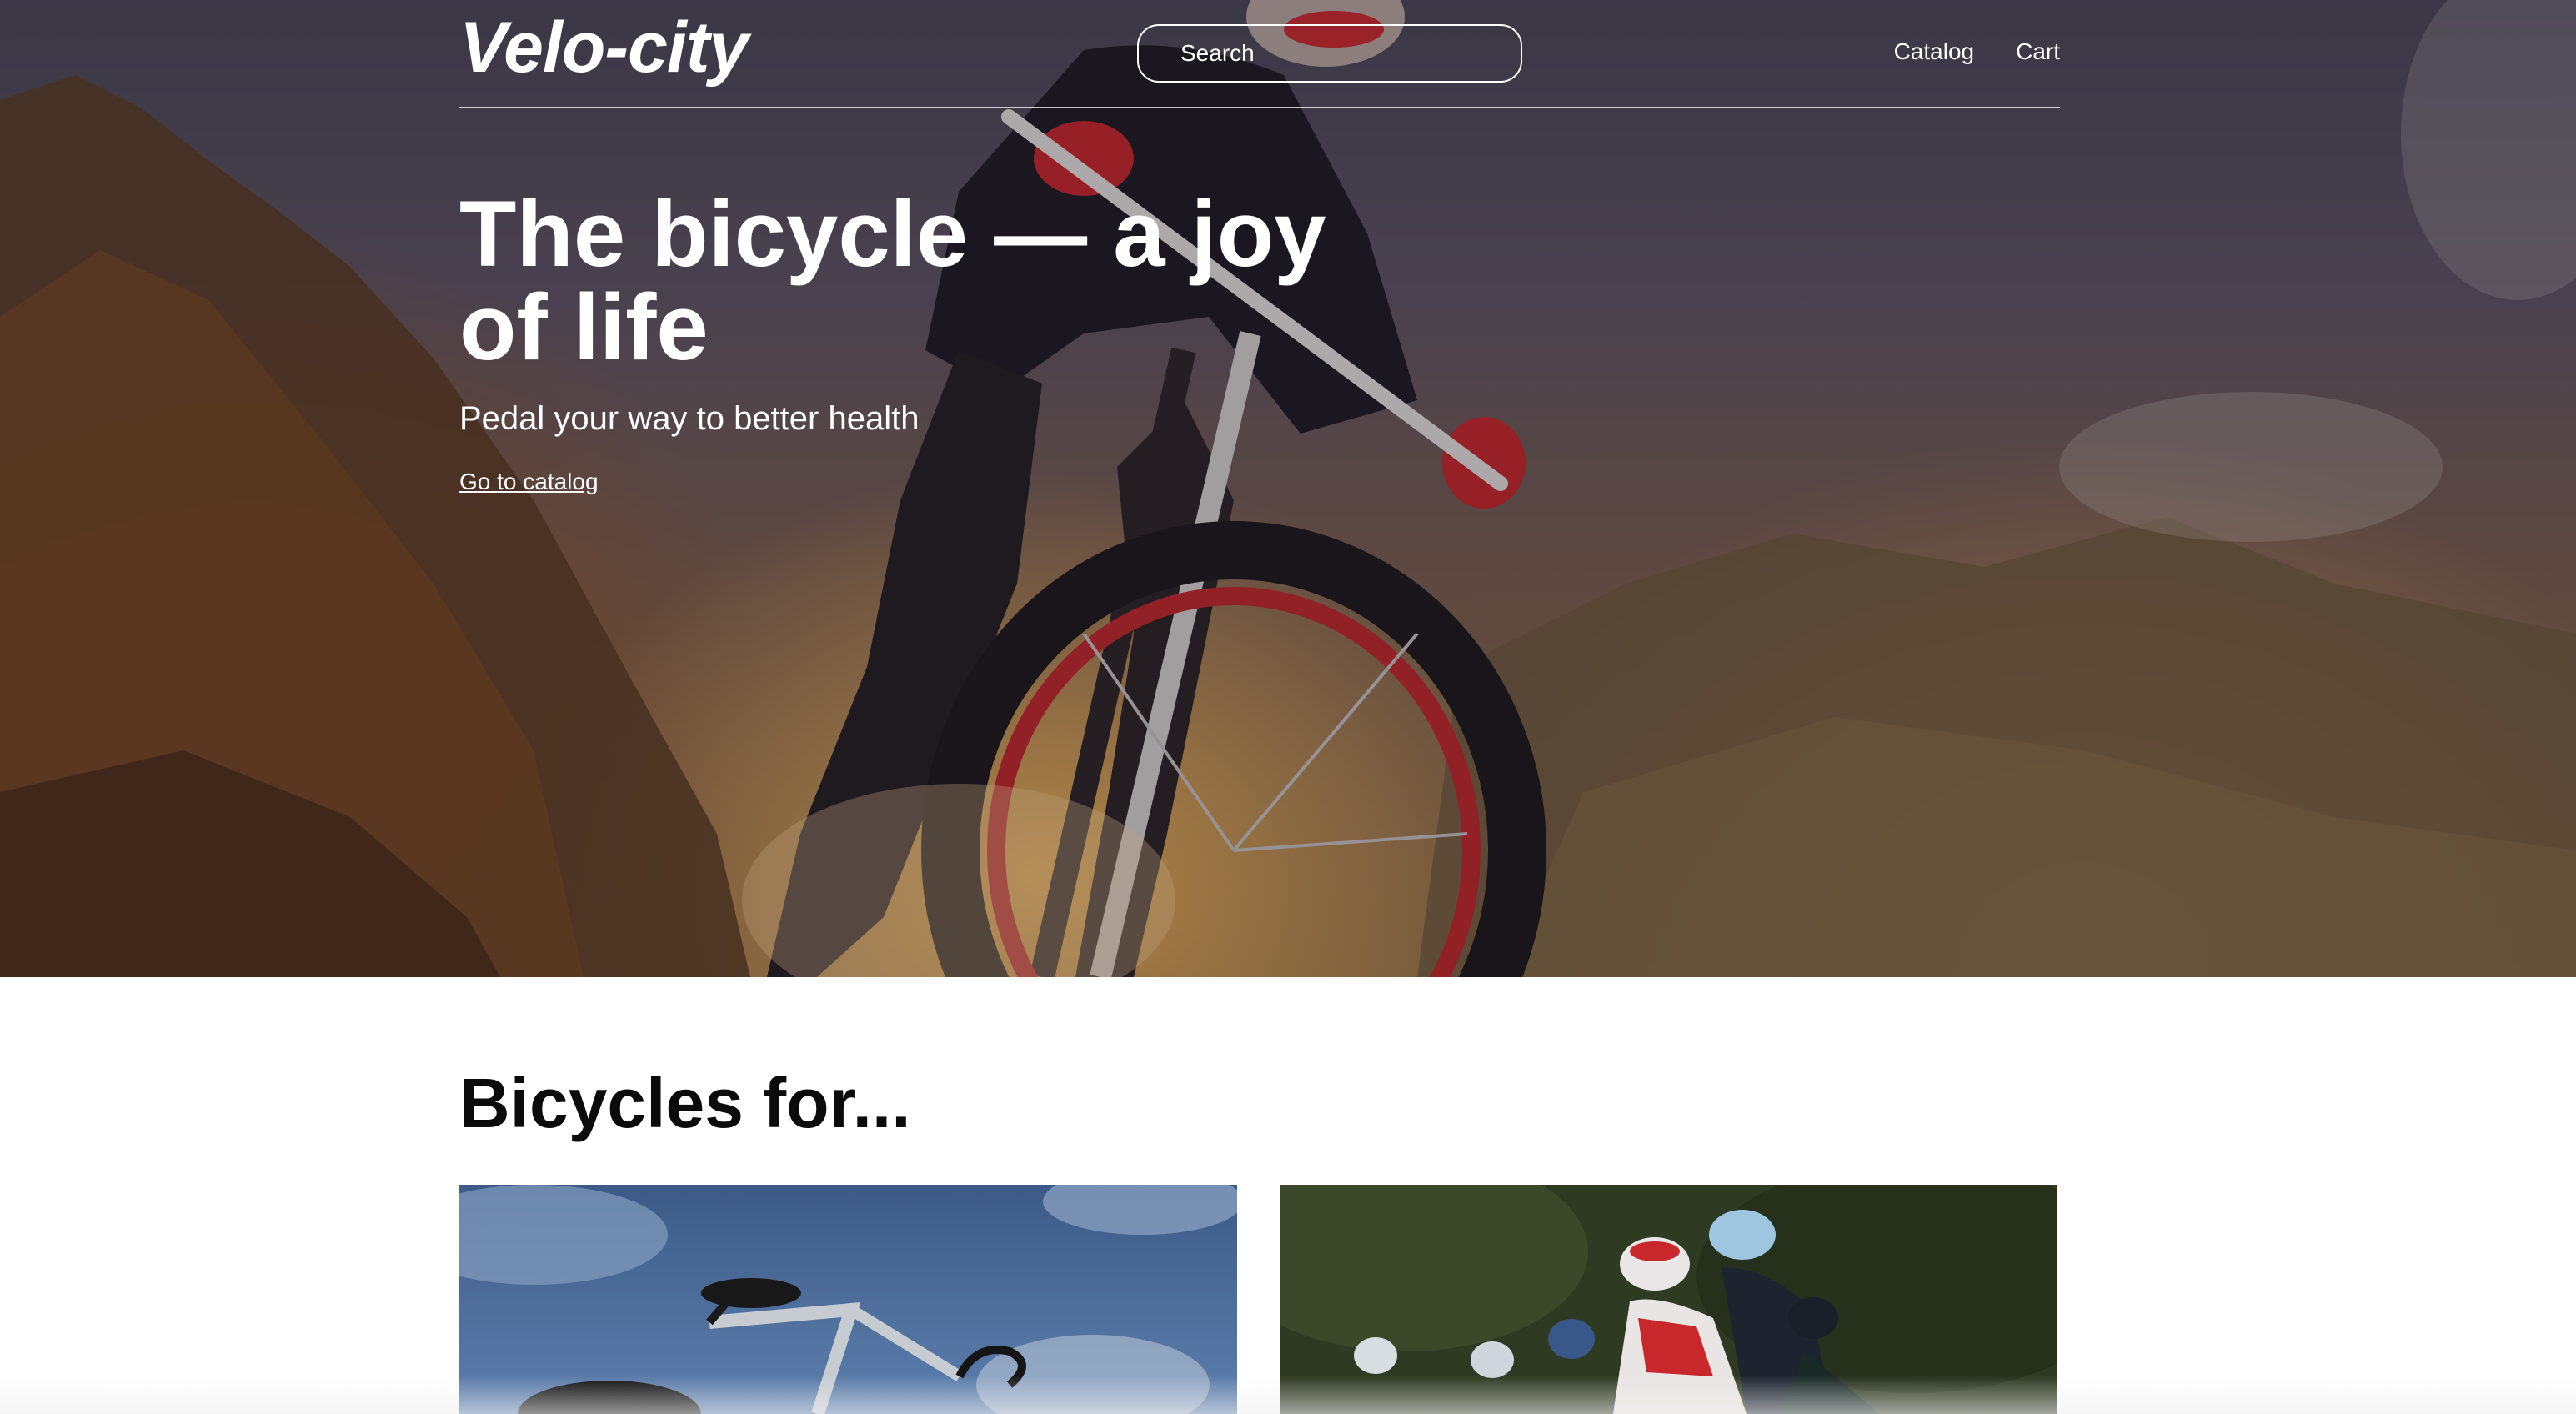  I want to click on nav-link-cart: Cart, so click(2038, 51).